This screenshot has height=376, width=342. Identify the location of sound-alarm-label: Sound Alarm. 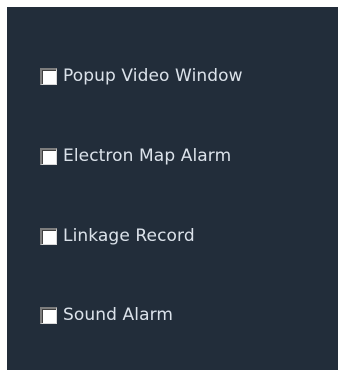
(118, 315).